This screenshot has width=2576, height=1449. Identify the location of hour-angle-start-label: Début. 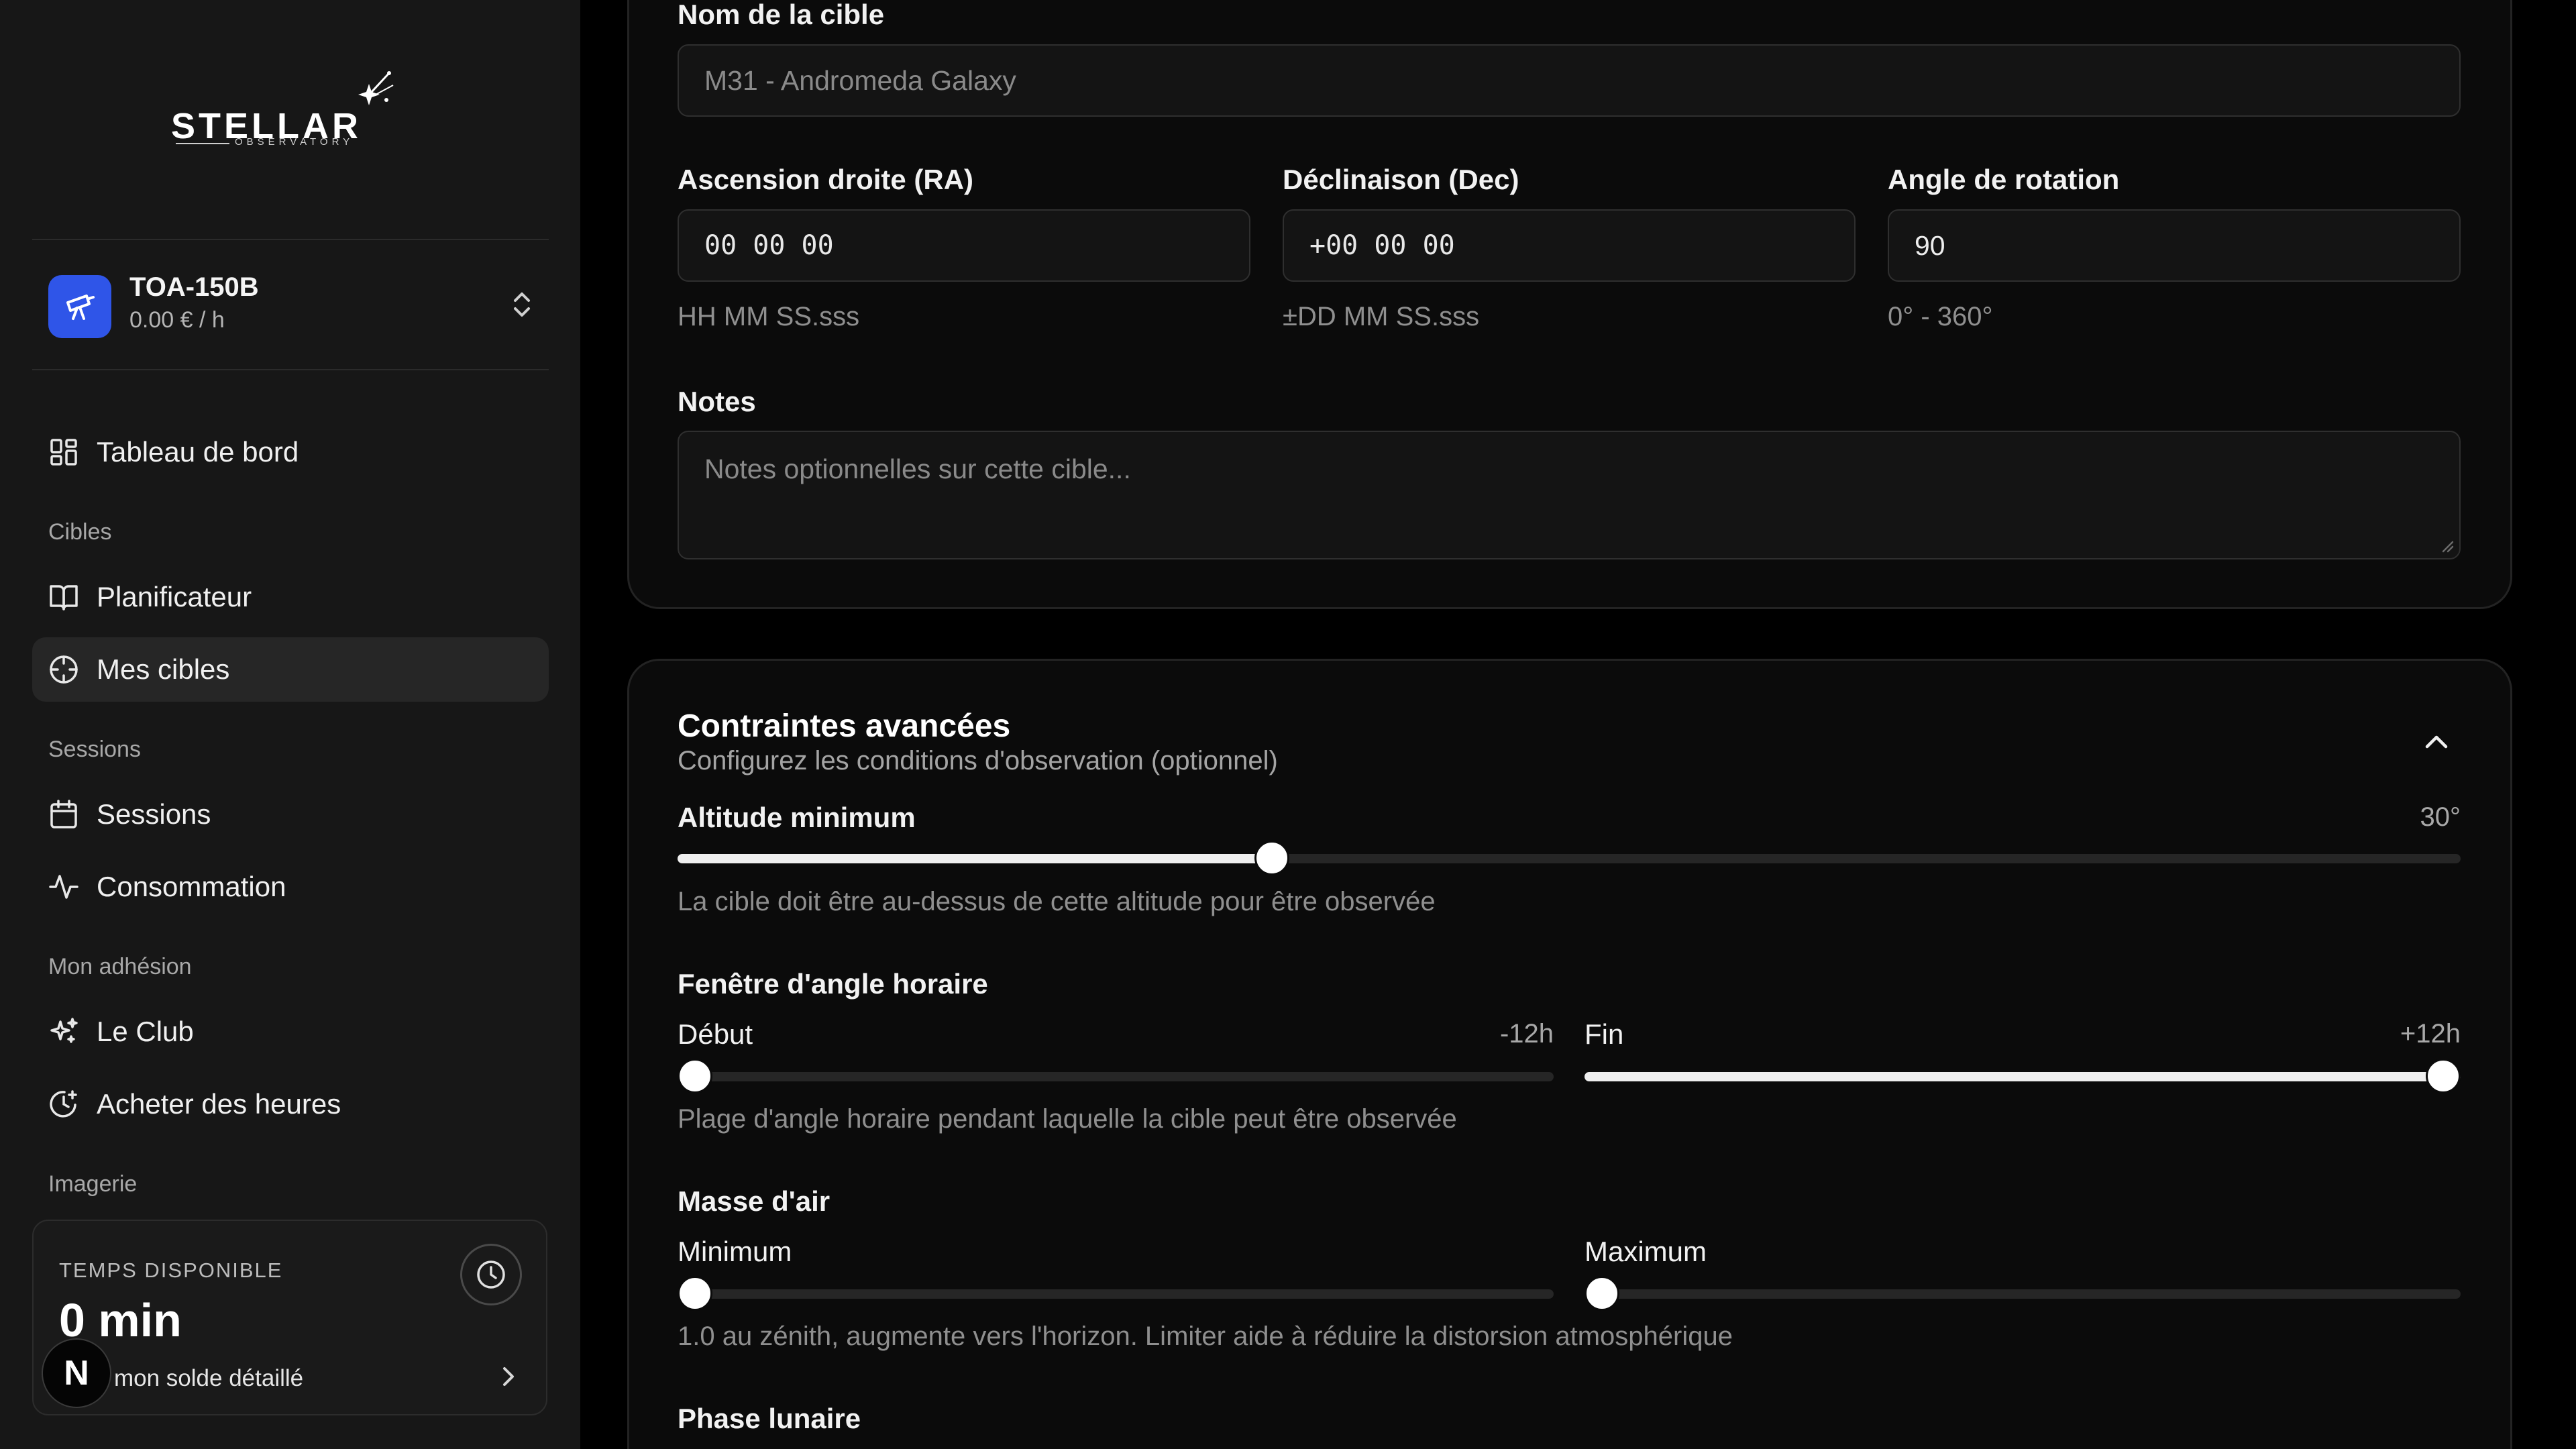
(715, 1034).